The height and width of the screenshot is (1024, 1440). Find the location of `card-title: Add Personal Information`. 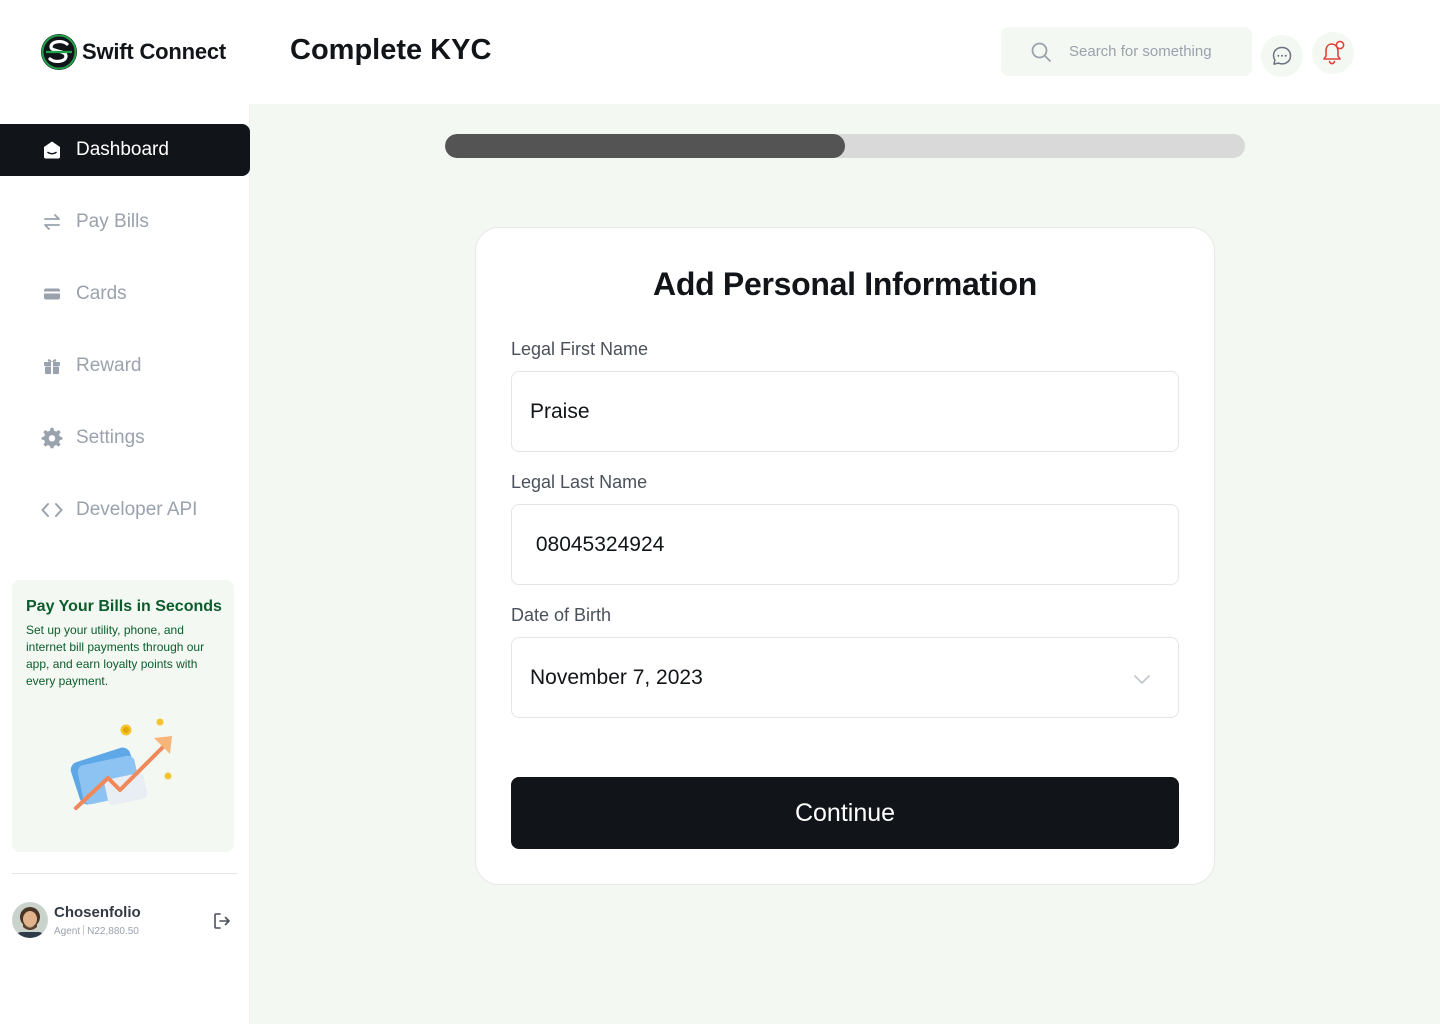

card-title: Add Personal Information is located at coordinates (845, 284).